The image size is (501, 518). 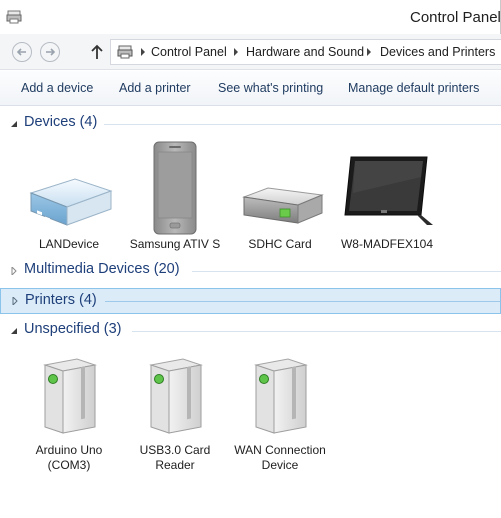 I want to click on device-w8-madfex104: W8-MADFEX104, so click(x=387, y=195).